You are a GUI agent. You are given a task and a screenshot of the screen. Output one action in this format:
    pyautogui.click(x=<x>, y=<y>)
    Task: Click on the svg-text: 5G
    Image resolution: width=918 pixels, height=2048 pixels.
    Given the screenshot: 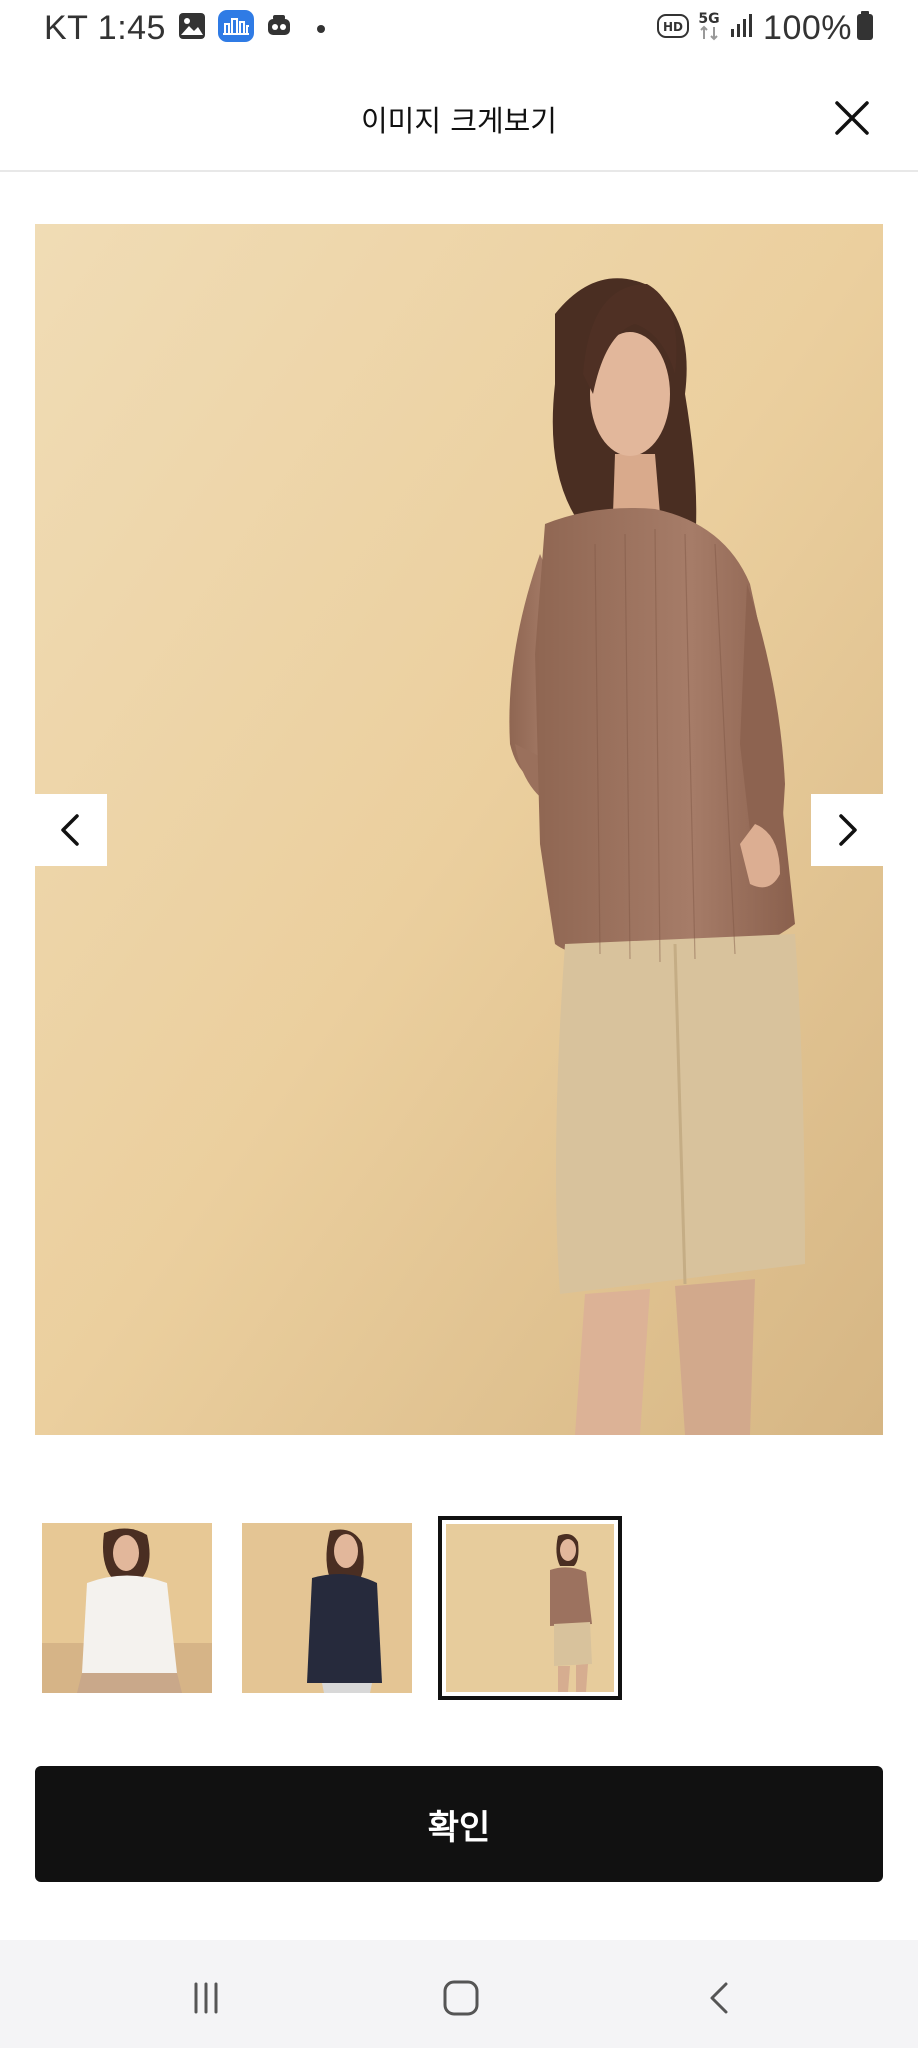 What is the action you would take?
    pyautogui.click(x=708, y=19)
    